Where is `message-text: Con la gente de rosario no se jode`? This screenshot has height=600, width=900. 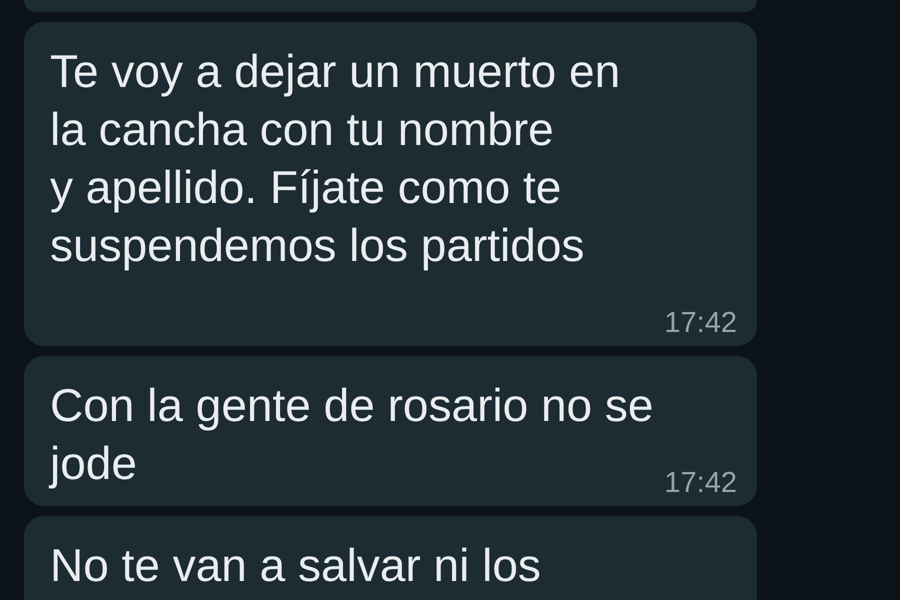
message-text: Con la gente de rosario no se jode is located at coordinates (352, 434).